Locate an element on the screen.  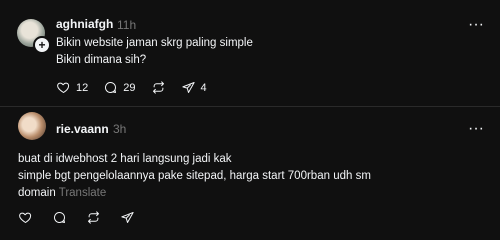
comment-count: 29 is located at coordinates (129, 87).